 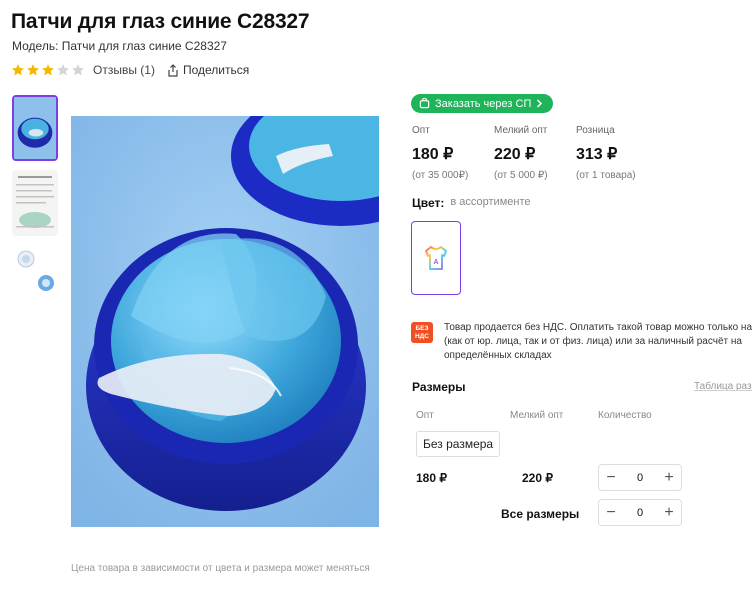 I want to click on product-title: Патчи для глаз синие C28327, so click(x=160, y=21).